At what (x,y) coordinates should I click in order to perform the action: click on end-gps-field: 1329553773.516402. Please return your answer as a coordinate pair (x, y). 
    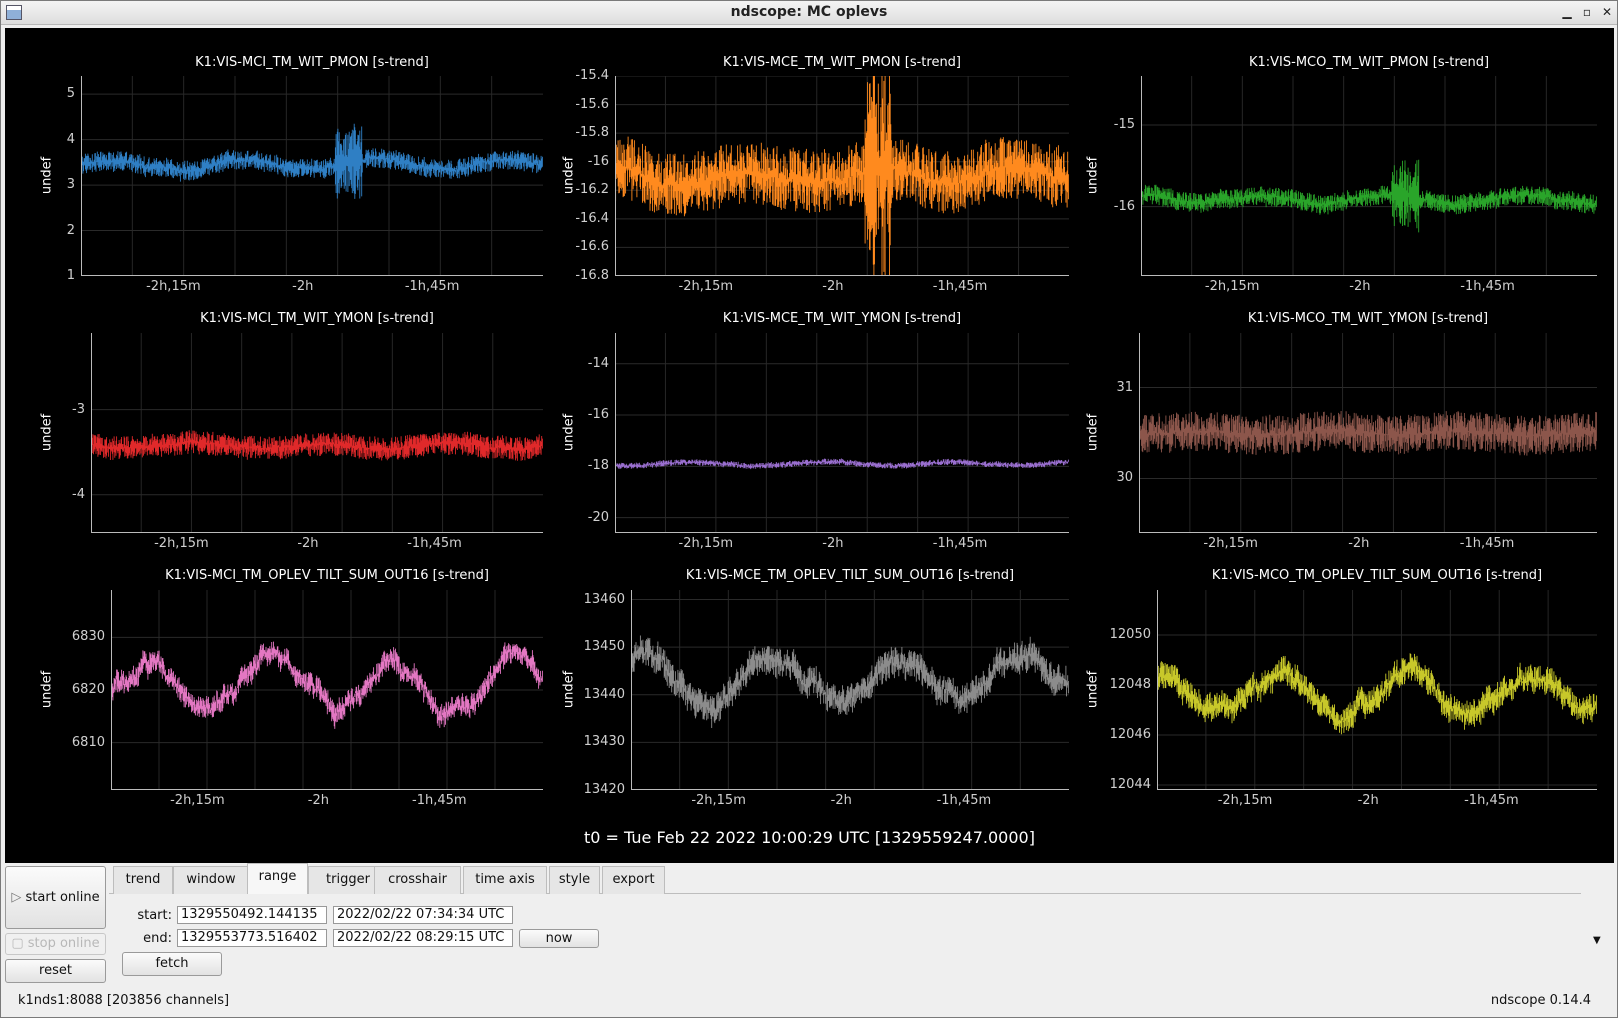
    Looking at the image, I should click on (252, 938).